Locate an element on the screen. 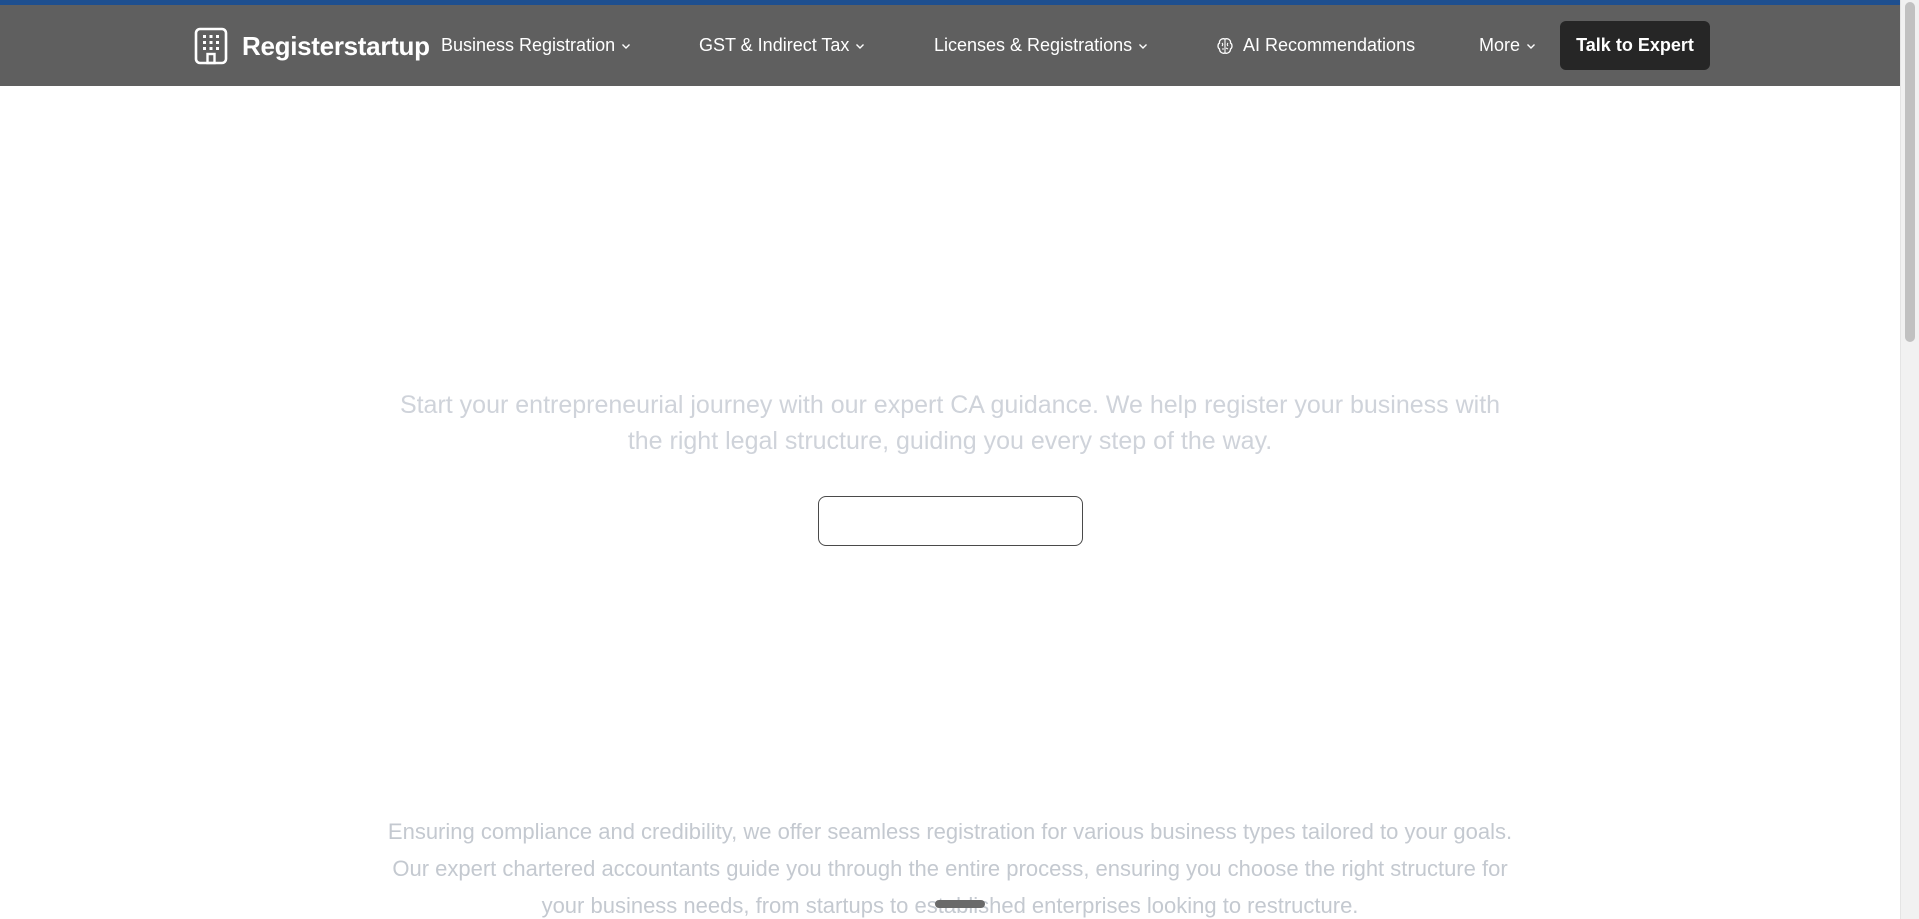 Image resolution: width=1919 pixels, height=919 pixels. scrollbar-thumb is located at coordinates (1910, 172).